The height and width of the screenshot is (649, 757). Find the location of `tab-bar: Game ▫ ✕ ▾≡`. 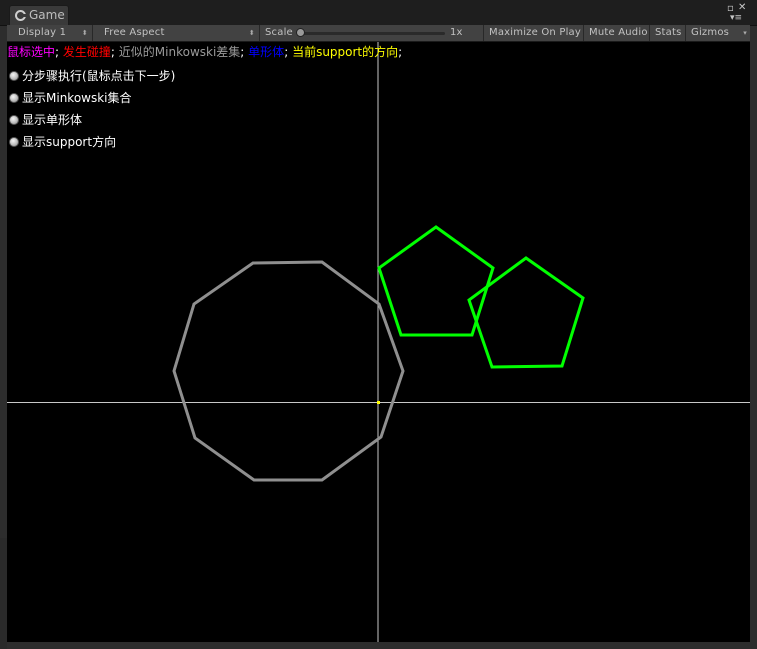

tab-bar: Game ▫ ✕ ▾≡ is located at coordinates (378, 13).